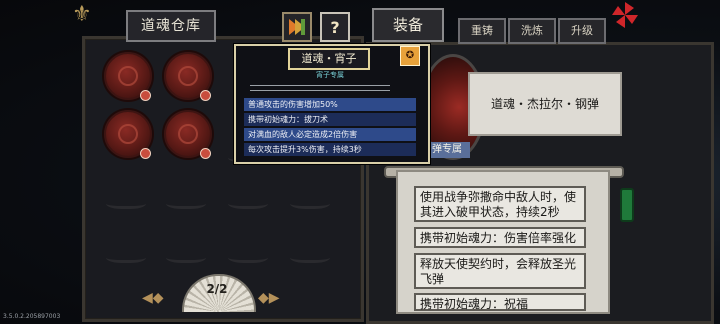  Describe the element at coordinates (500, 271) in the screenshot. I see `effect-item: 释放天使契约时，会释放圣光飞弹` at that location.